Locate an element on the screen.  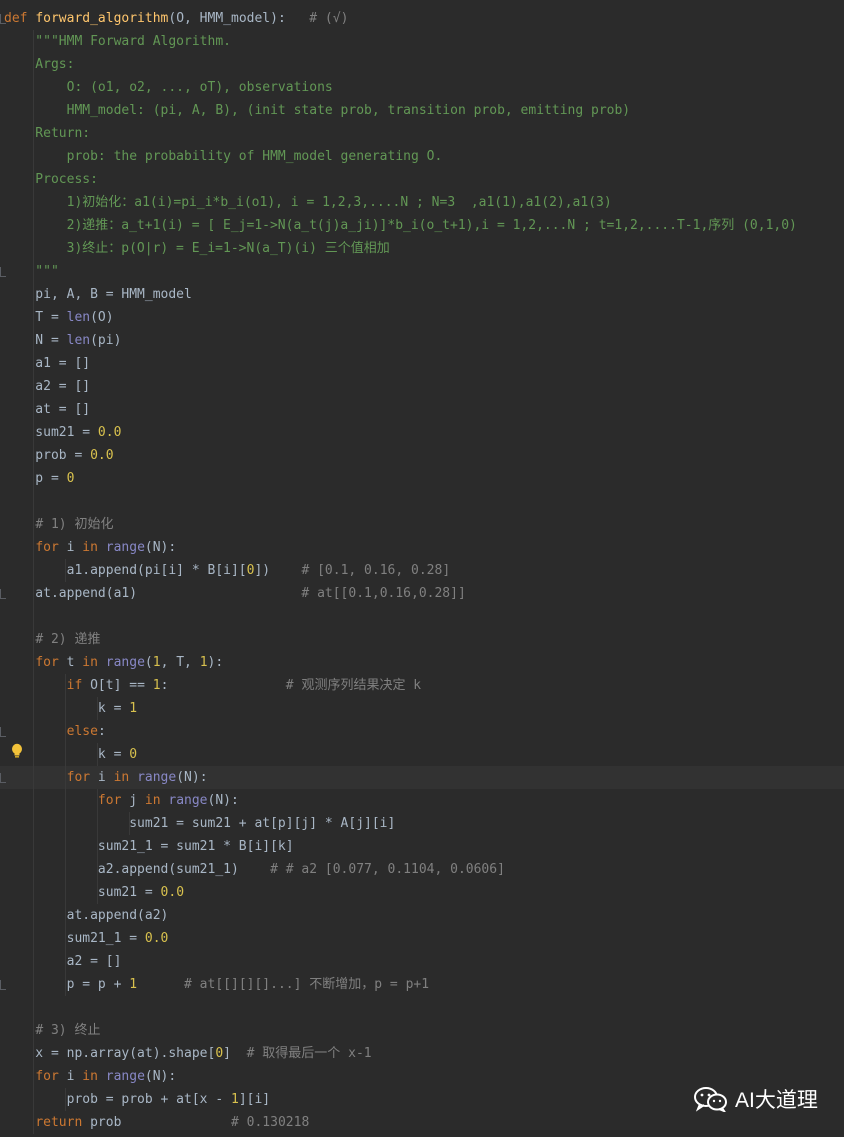
code-text: sum21_1 = sum21 * B[i][k] is located at coordinates (149, 846).